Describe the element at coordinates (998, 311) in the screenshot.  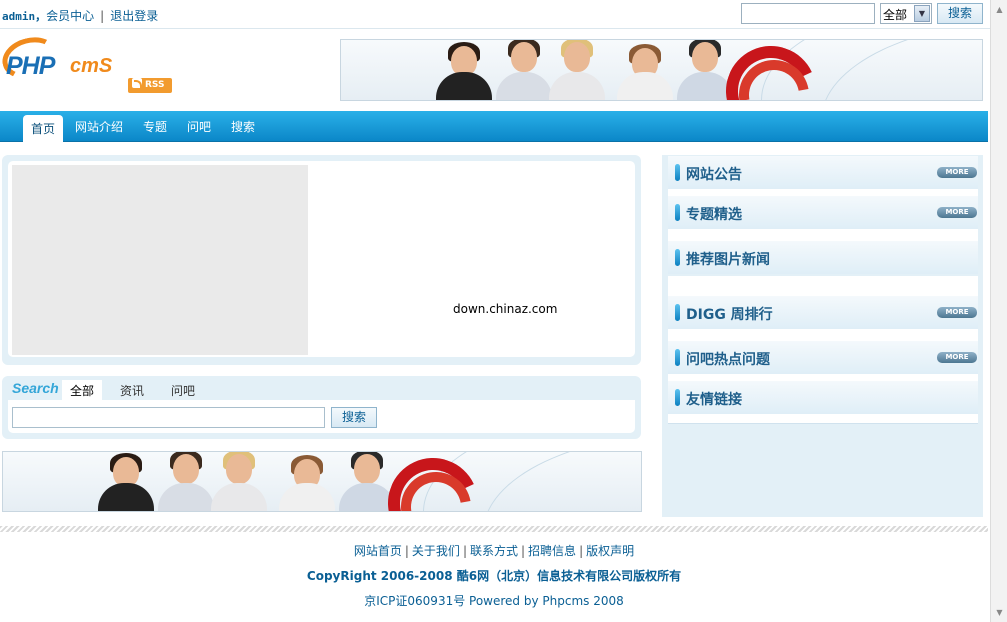
I see `vertical-scrollbar: ▲ ▼` at that location.